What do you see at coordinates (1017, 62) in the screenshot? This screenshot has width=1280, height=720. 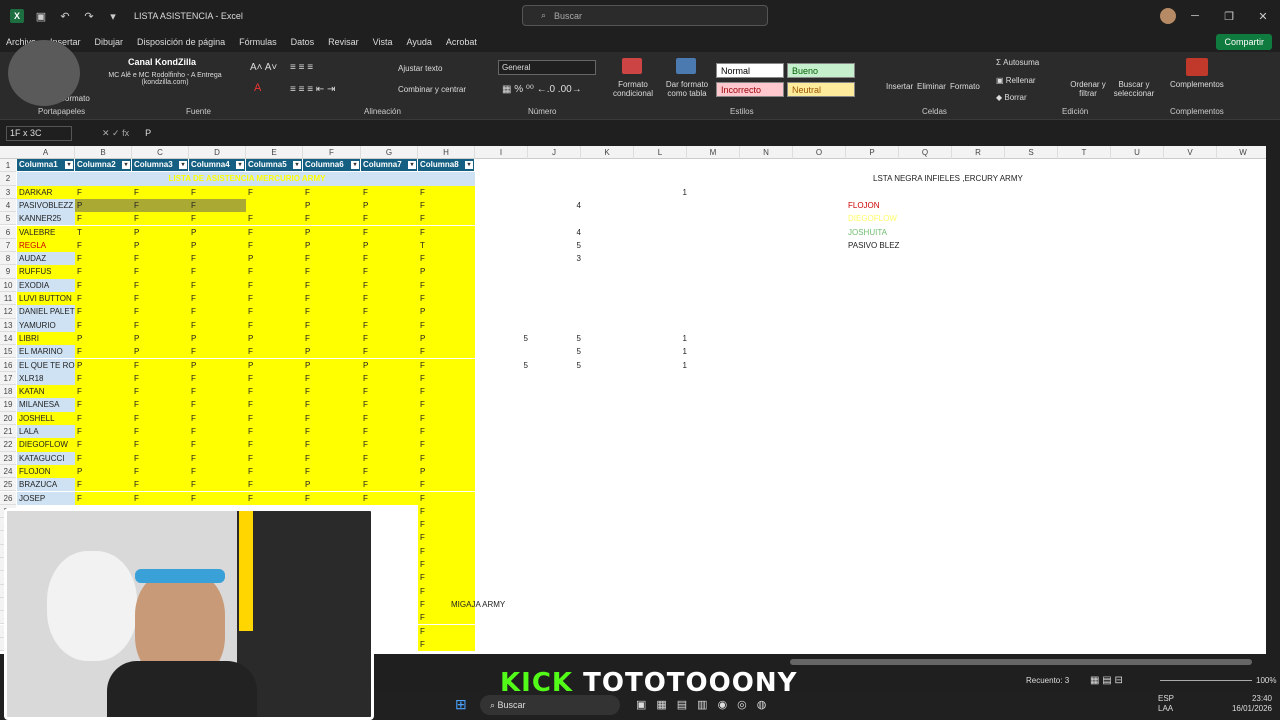 I see `autosum-button: Σ Autosuma` at bounding box center [1017, 62].